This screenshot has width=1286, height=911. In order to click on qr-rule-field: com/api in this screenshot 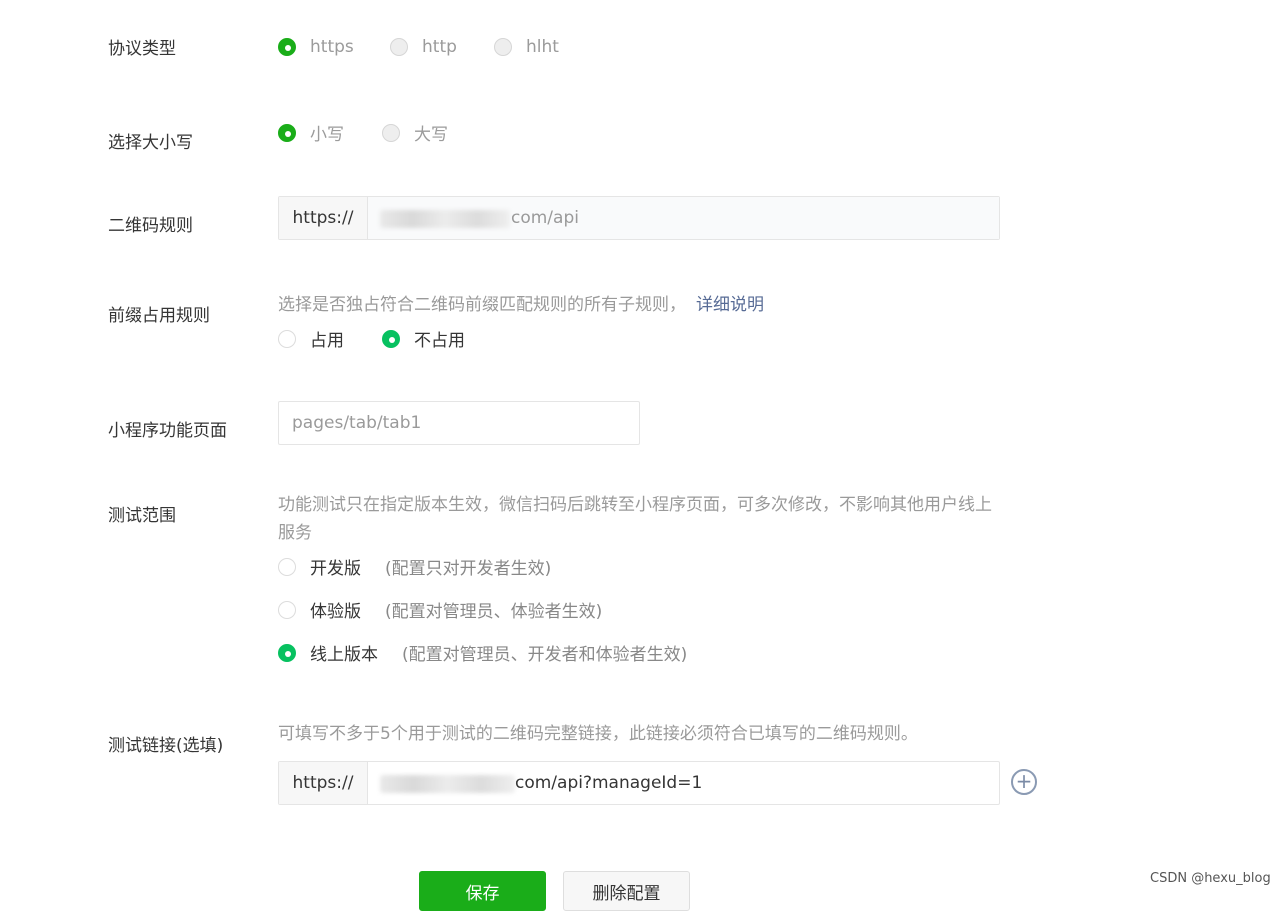, I will do `click(683, 218)`.